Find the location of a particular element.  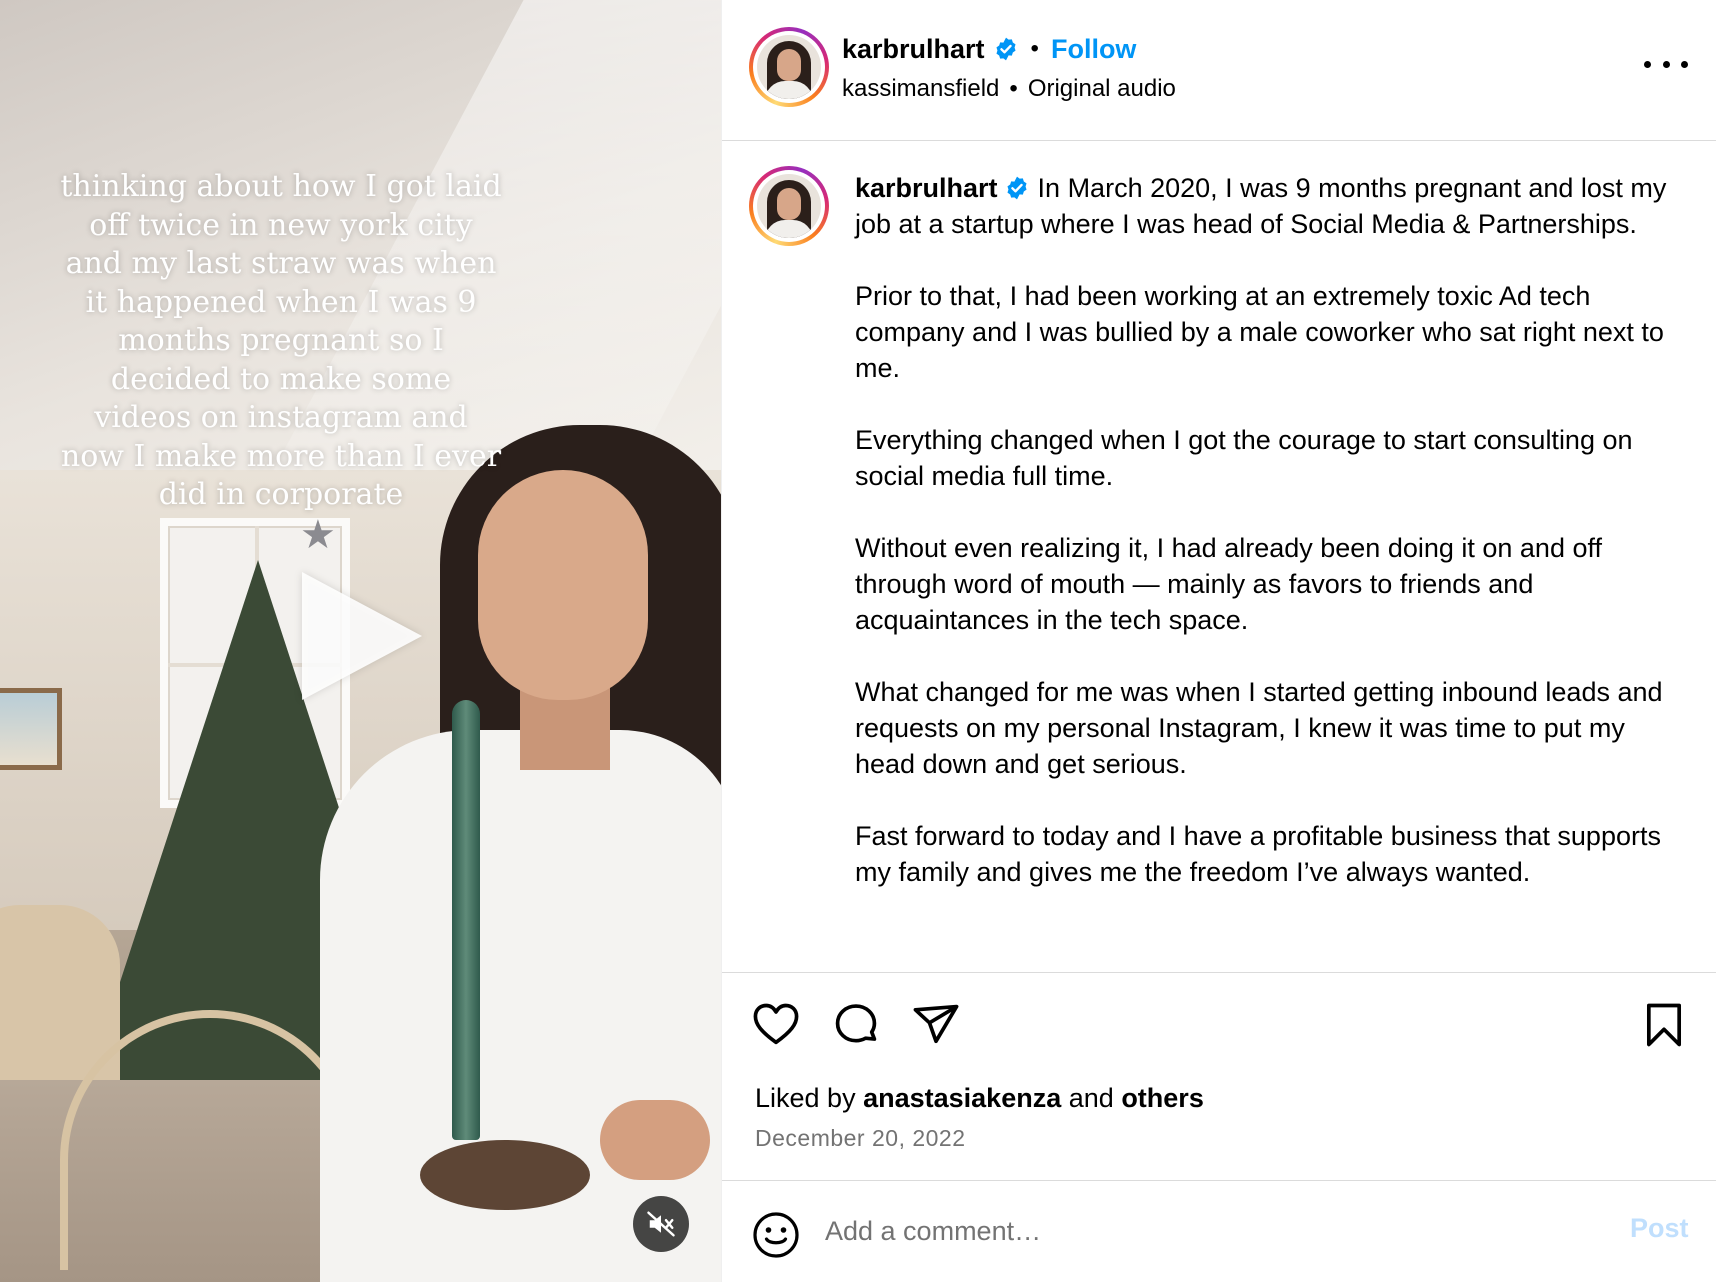

author-avatar is located at coordinates (789, 67).